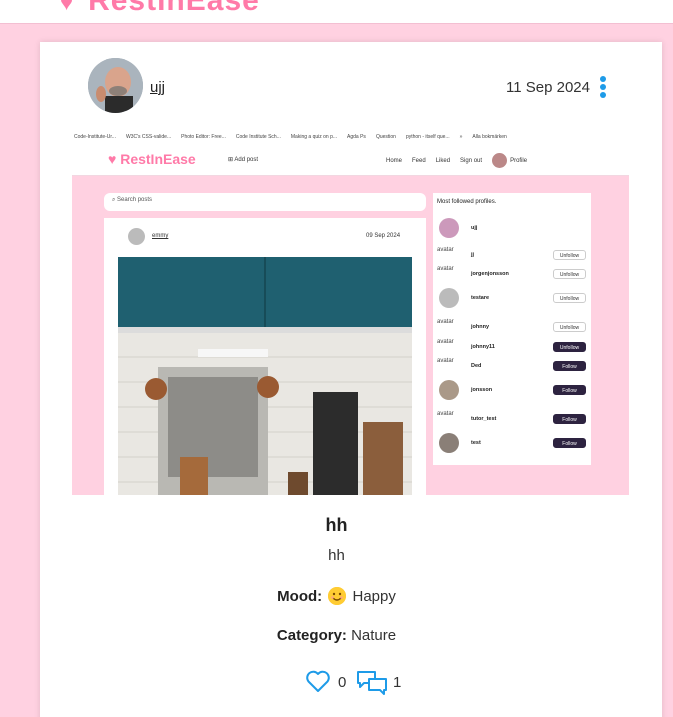 This screenshot has height=717, width=673. I want to click on comments-icon, so click(372, 682).